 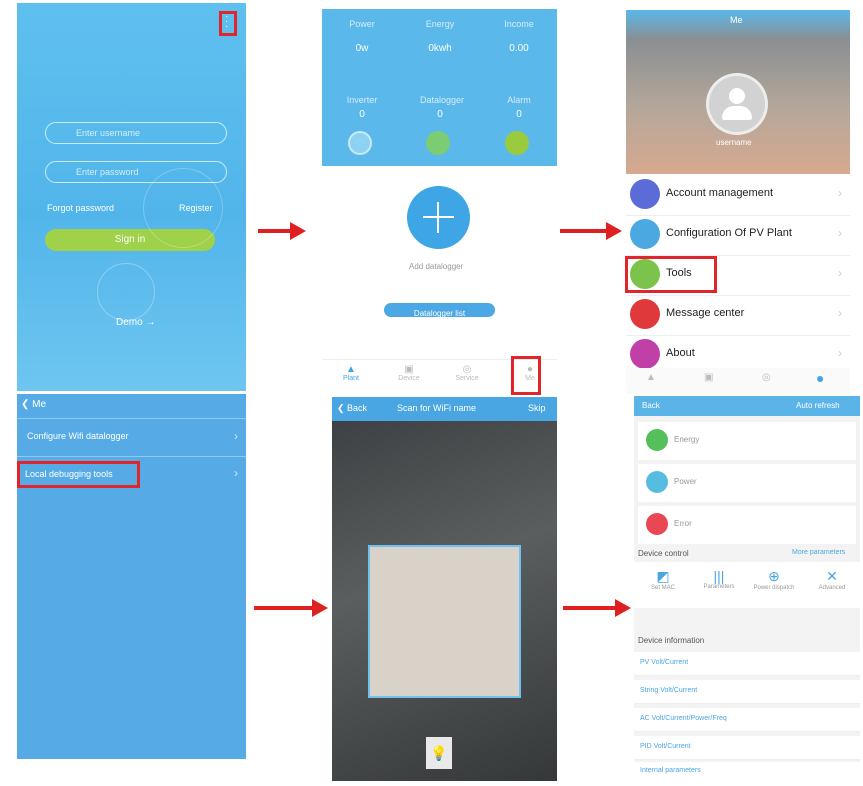 I want to click on add-datalogger-button, so click(x=438, y=217).